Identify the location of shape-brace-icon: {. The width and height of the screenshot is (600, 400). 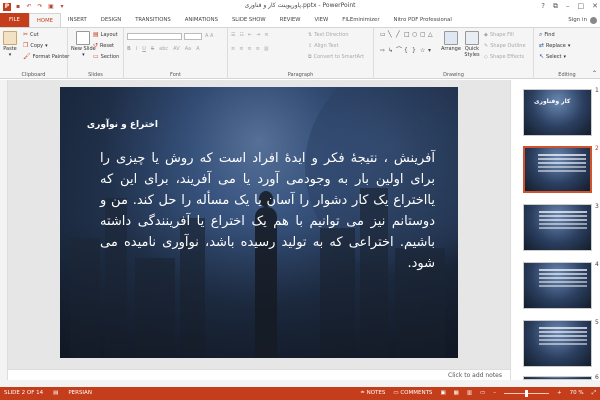
(407, 54).